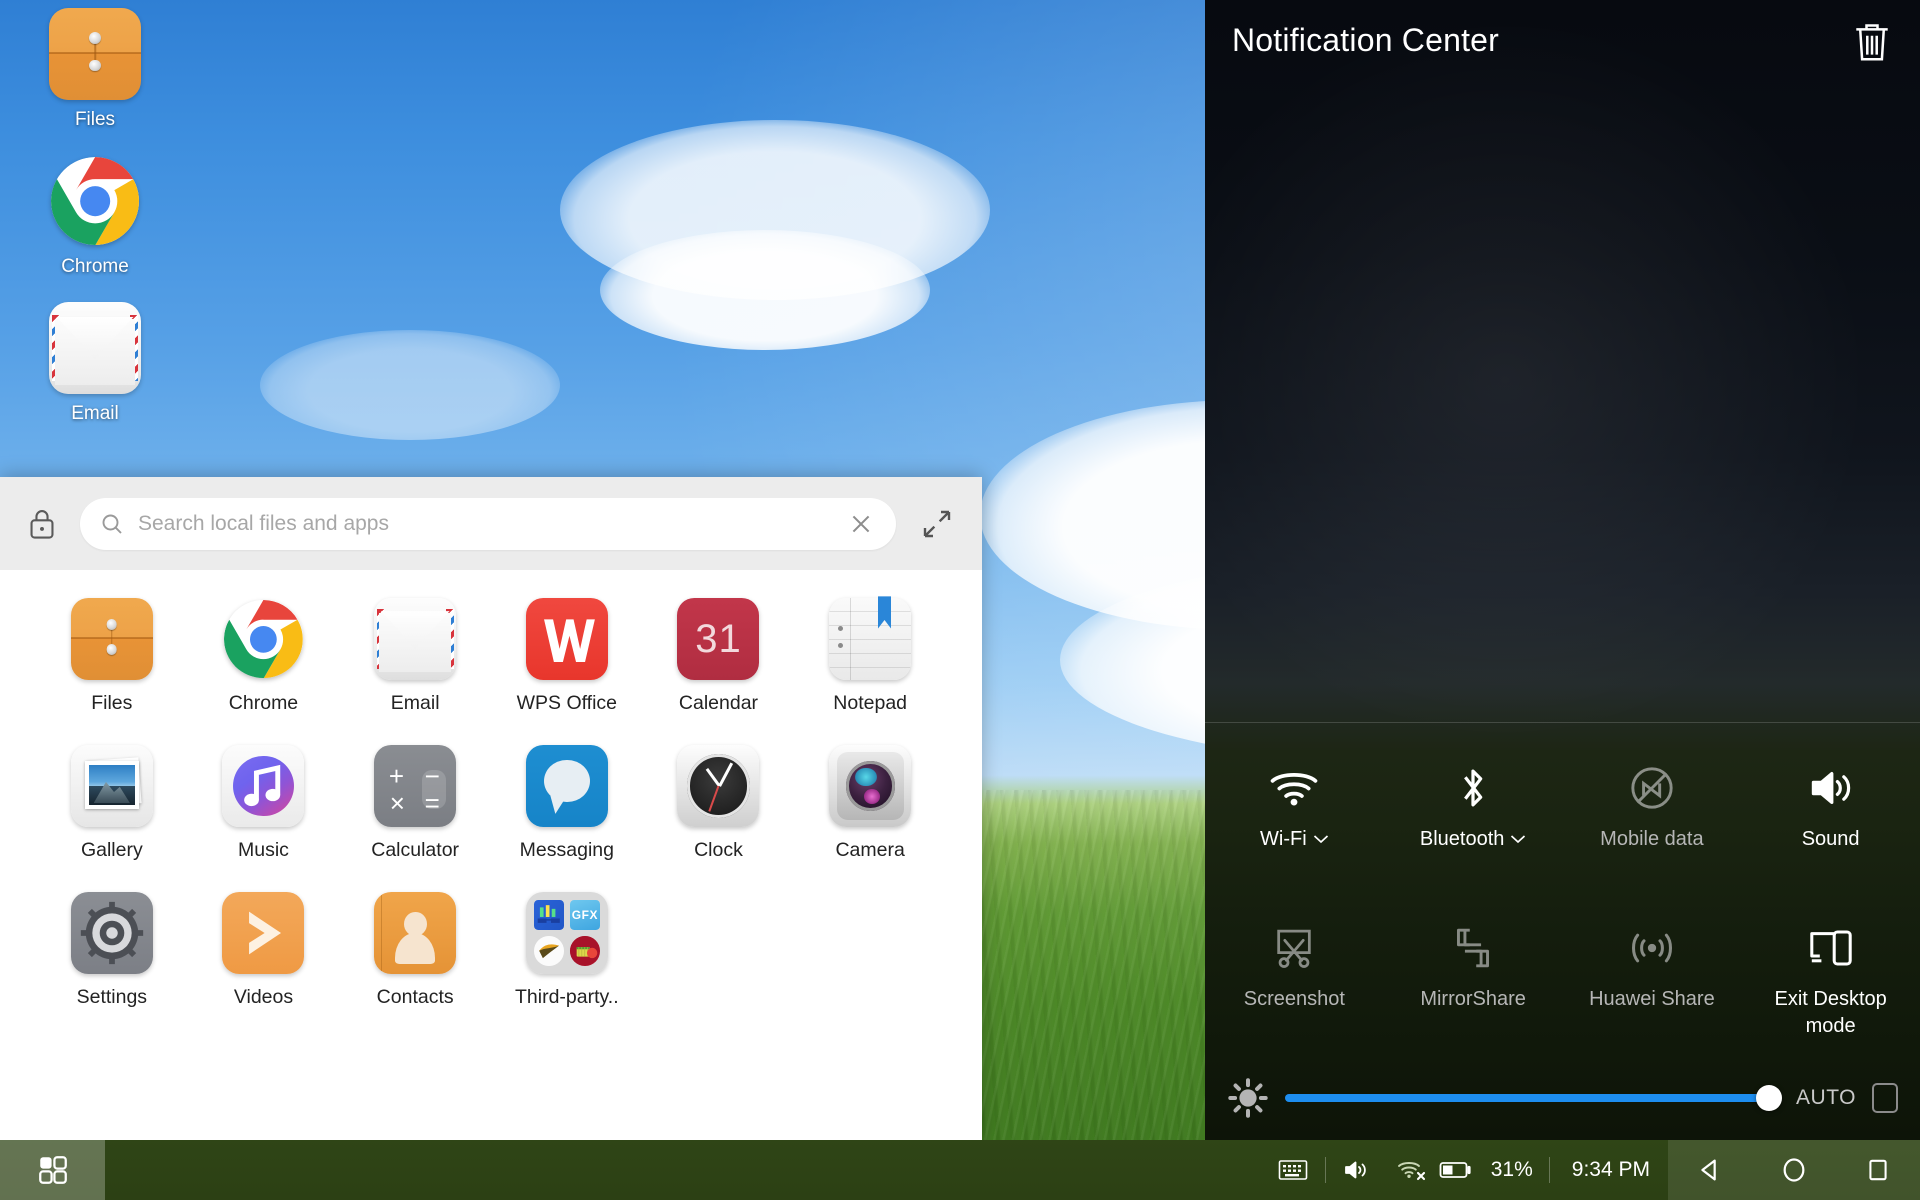 The image size is (1920, 1200). I want to click on lock-icon, so click(42, 524).